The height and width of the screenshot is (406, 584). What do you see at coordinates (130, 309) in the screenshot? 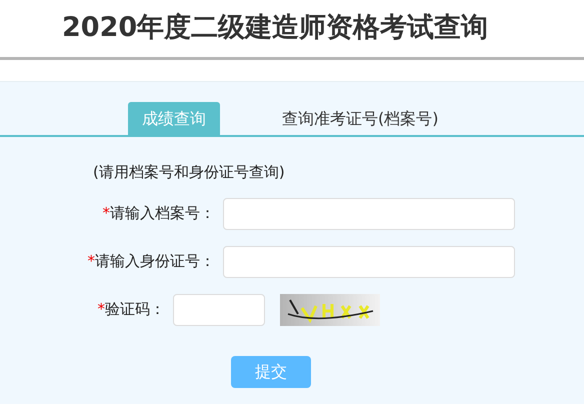
I see `field-label: *验证码：` at bounding box center [130, 309].